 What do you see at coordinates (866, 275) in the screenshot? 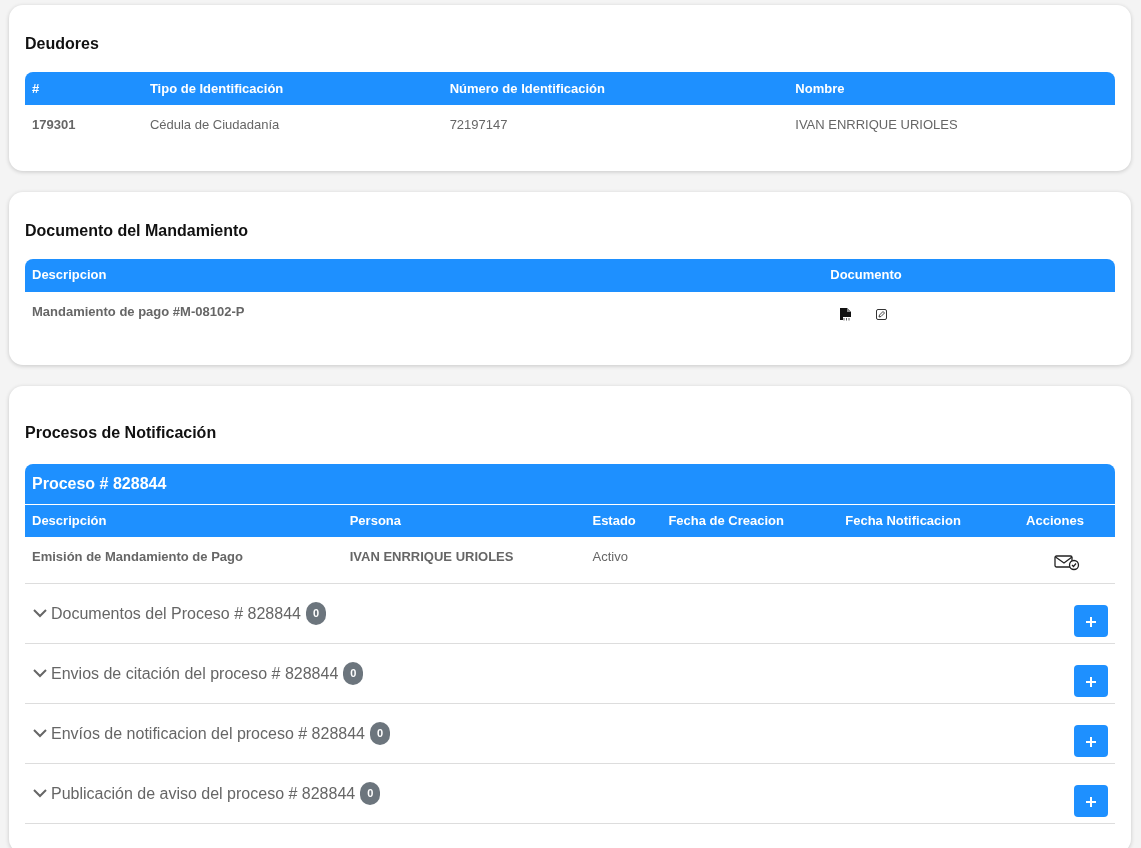
I see `column-header: Documento` at bounding box center [866, 275].